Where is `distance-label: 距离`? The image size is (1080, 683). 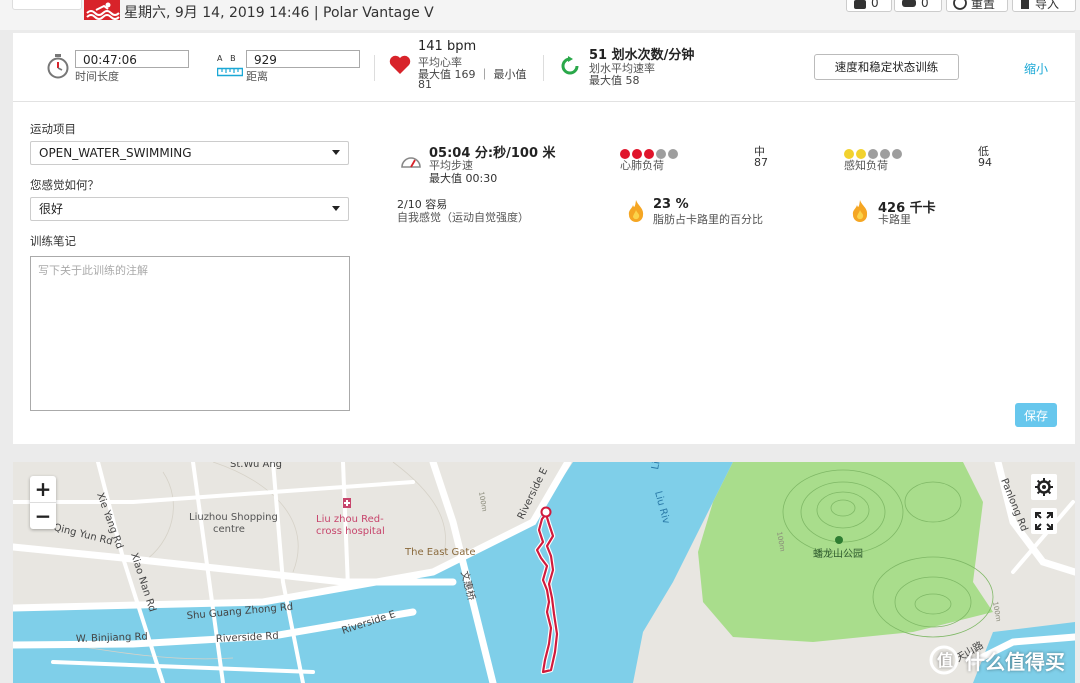 distance-label: 距离 is located at coordinates (257, 76).